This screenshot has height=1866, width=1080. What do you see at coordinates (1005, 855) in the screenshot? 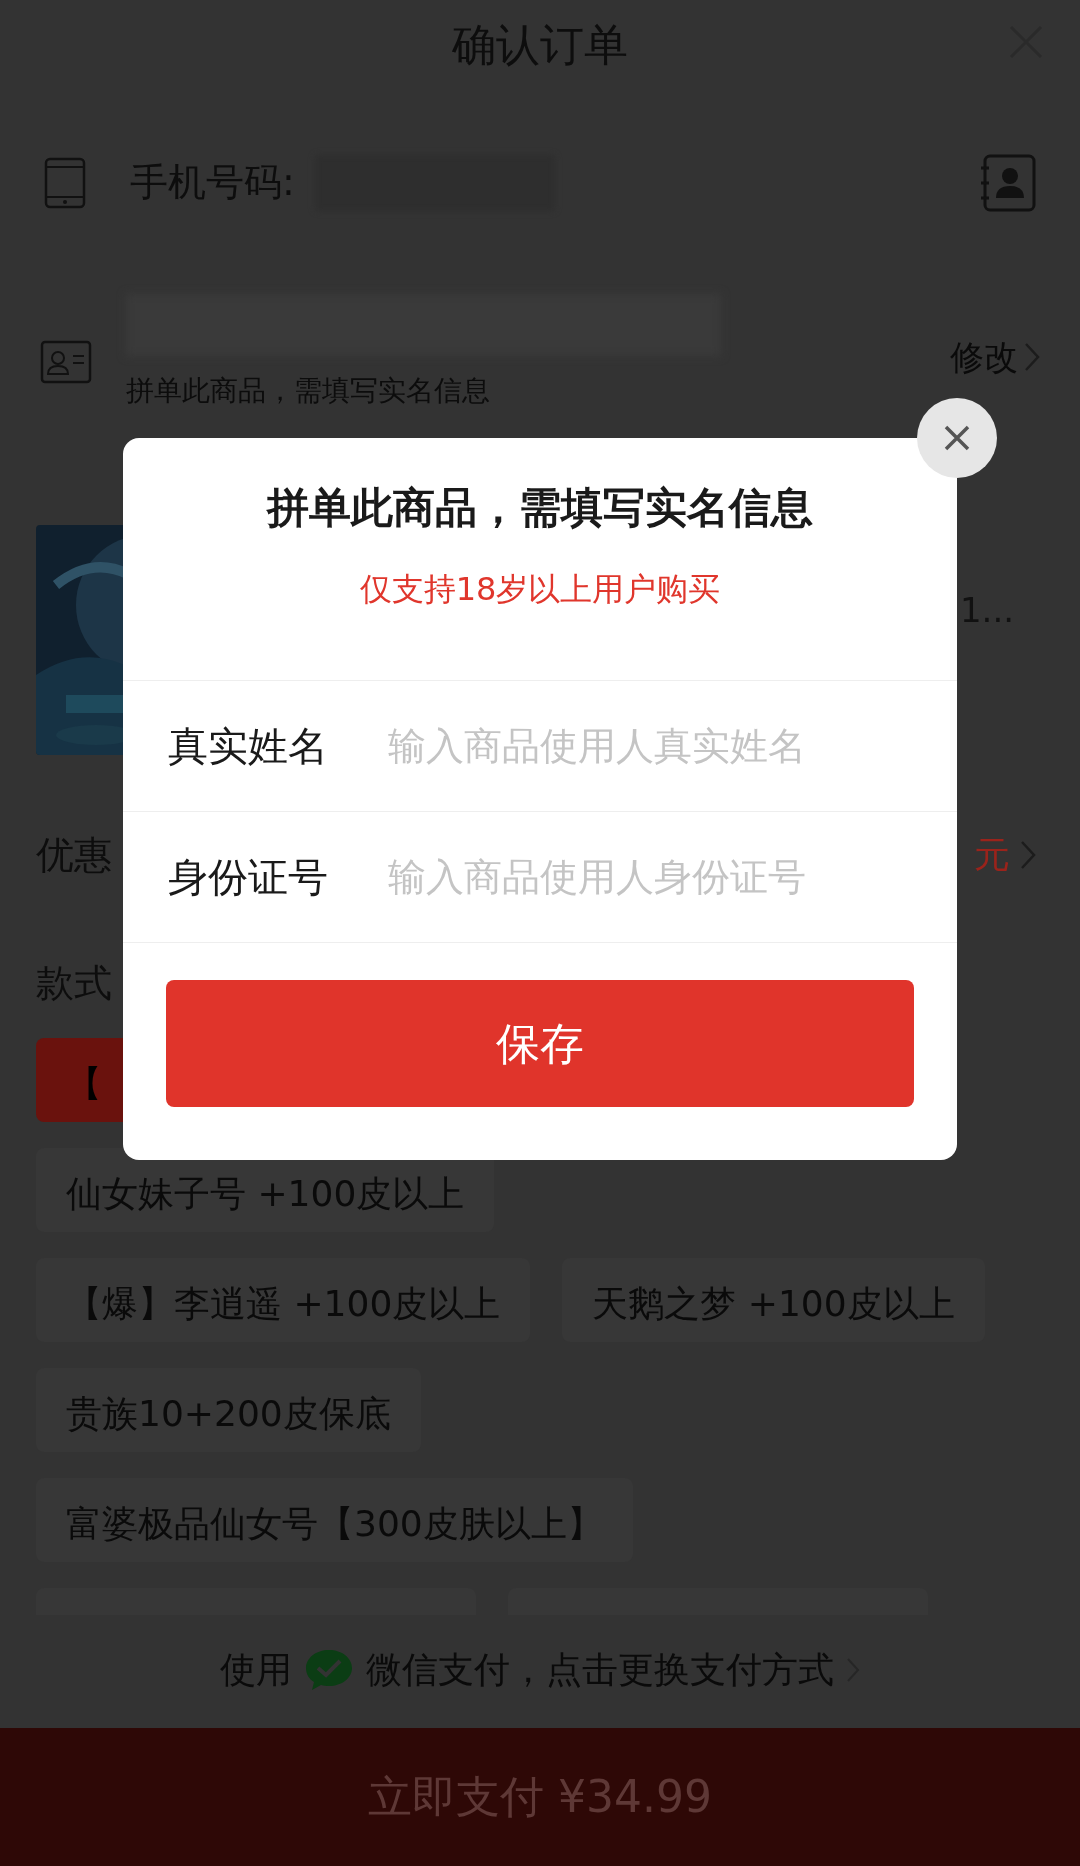
I see `discount-value: 元` at bounding box center [1005, 855].